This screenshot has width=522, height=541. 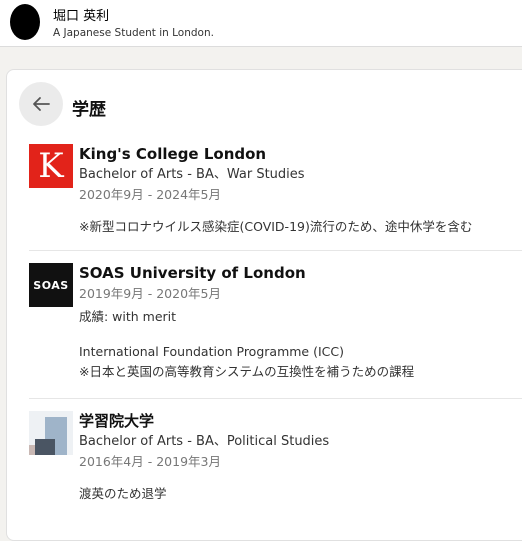 I want to click on avatar, so click(x=25, y=22).